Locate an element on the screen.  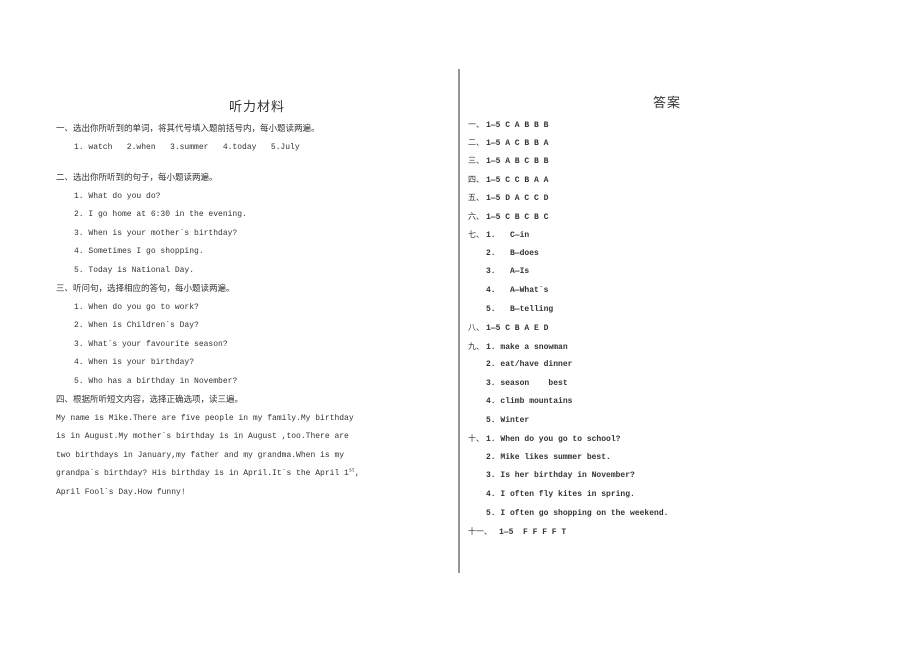
answers-title: 答案 is located at coordinates (667, 103).